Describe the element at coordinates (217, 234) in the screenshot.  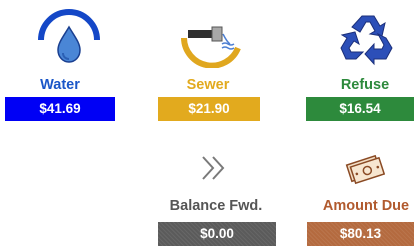
I see `balance-amount: $0.00` at that location.